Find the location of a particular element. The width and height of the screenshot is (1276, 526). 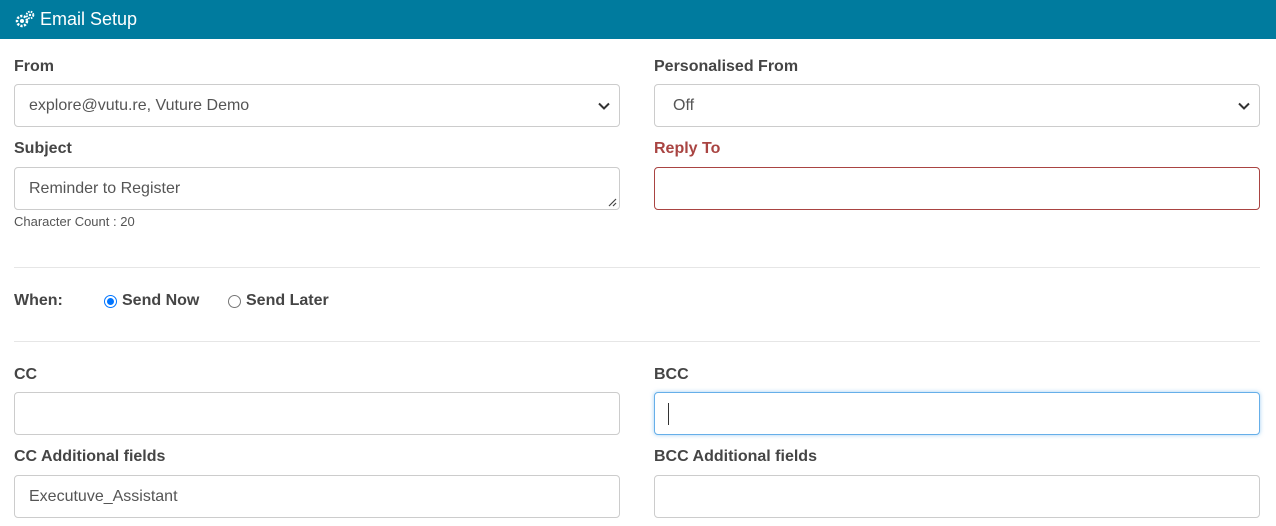

cc-additional-input: Executuve_Assistant is located at coordinates (317, 496).